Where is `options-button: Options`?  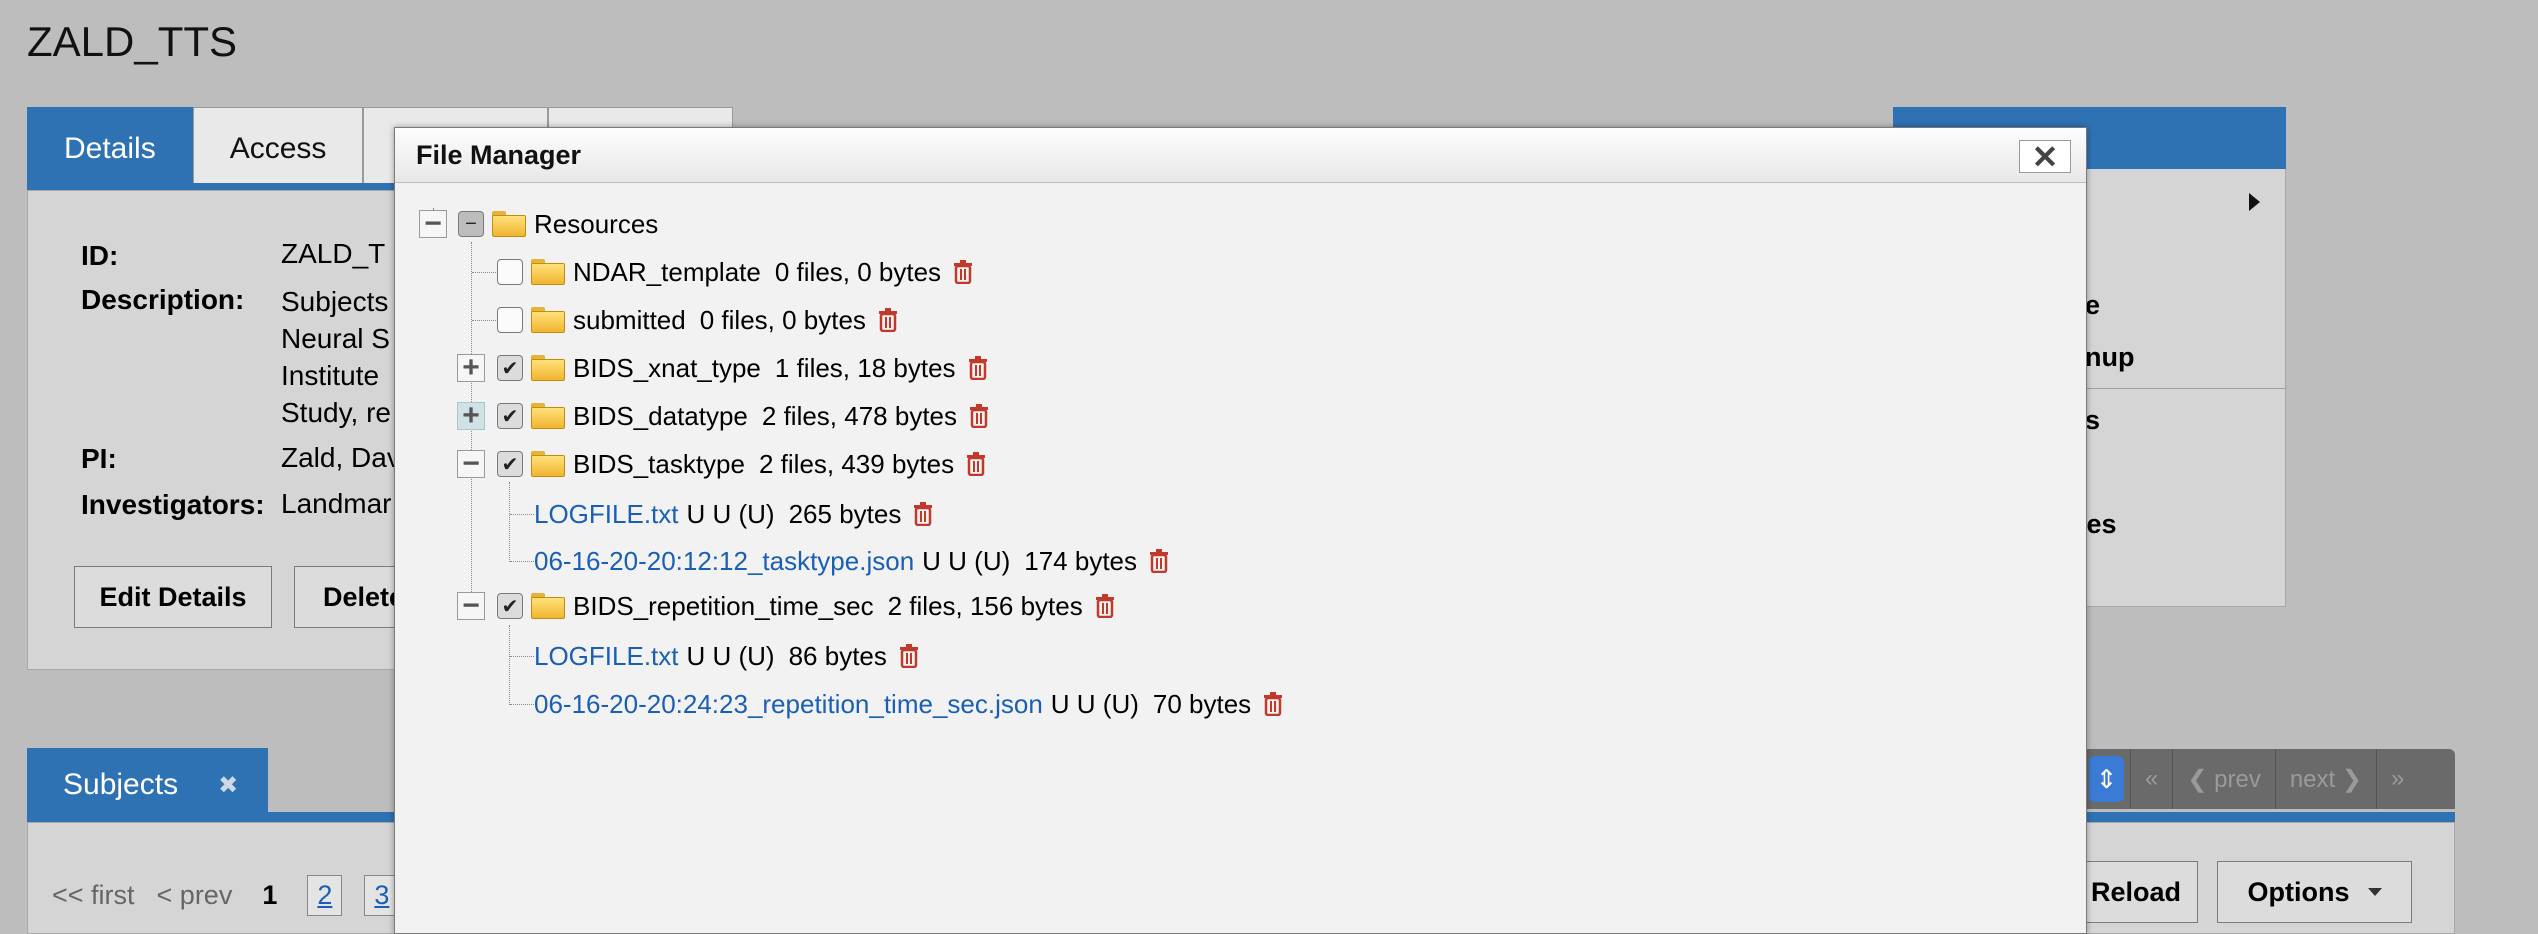 options-button: Options is located at coordinates (2314, 892).